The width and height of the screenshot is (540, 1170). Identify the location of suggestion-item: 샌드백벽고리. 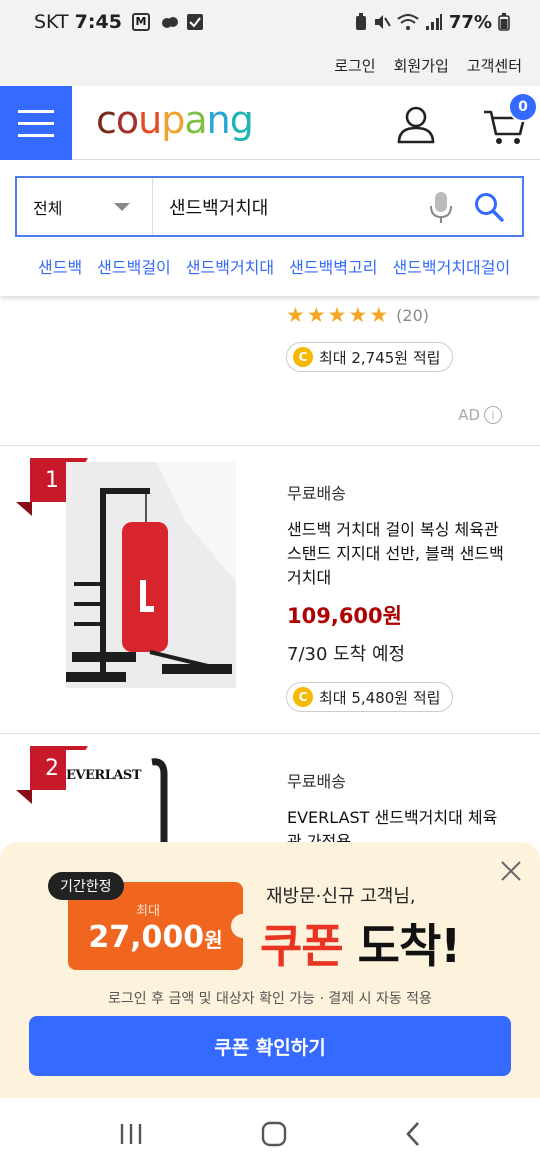
(333, 266).